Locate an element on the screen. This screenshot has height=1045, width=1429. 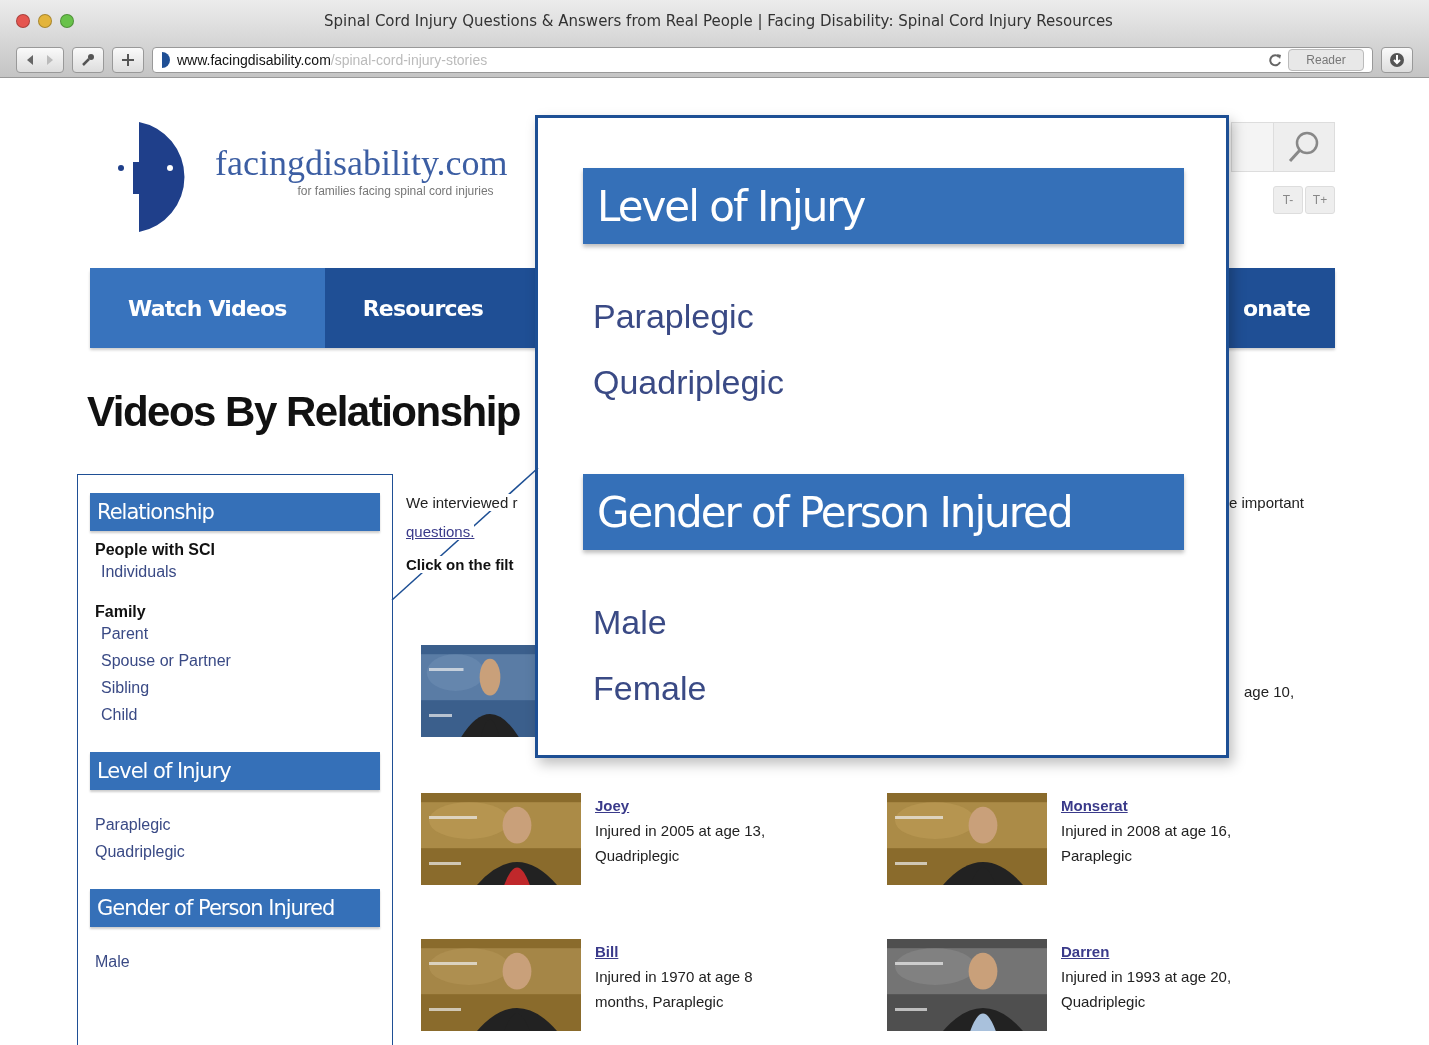
minimize-button is located at coordinates (45, 21).